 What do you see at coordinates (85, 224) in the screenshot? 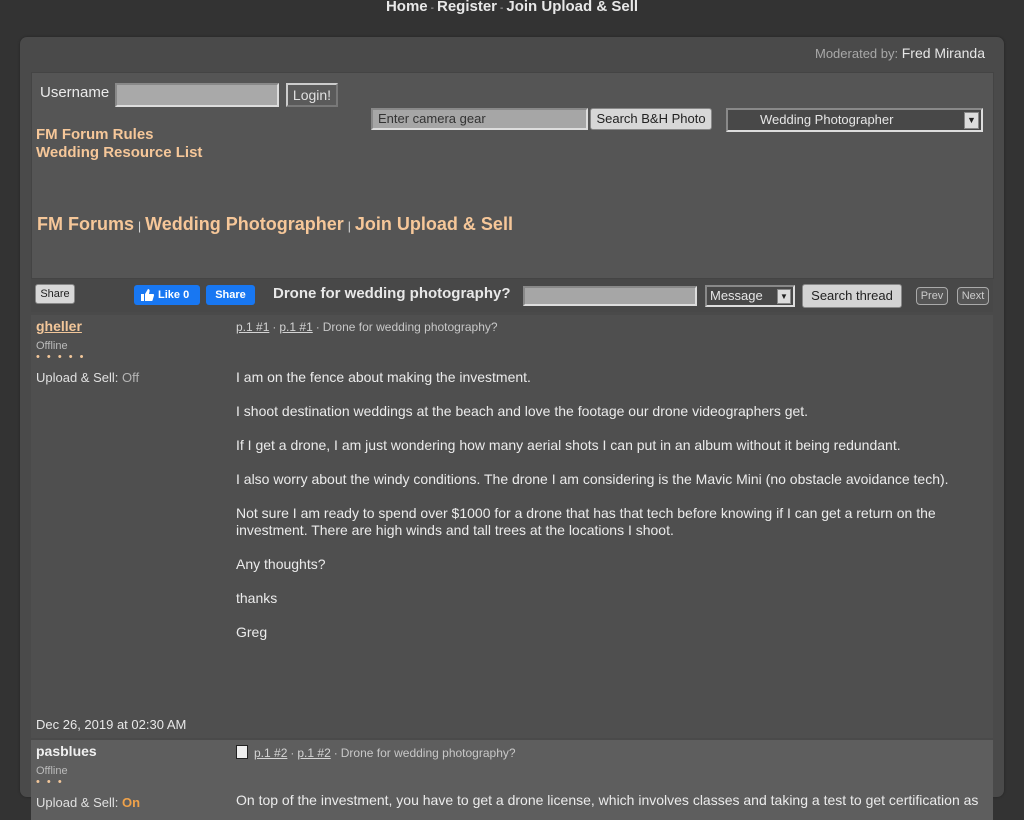
I see `breadcrumb-fm-forums: FM Forums` at bounding box center [85, 224].